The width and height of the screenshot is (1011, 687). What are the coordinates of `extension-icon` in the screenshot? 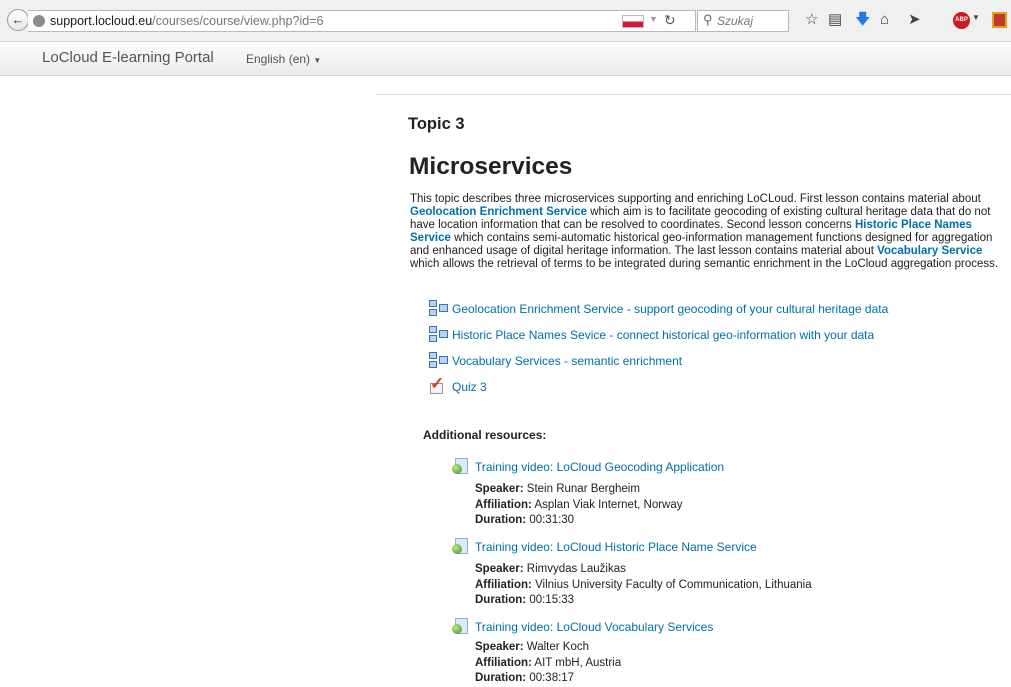 It's located at (999, 20).